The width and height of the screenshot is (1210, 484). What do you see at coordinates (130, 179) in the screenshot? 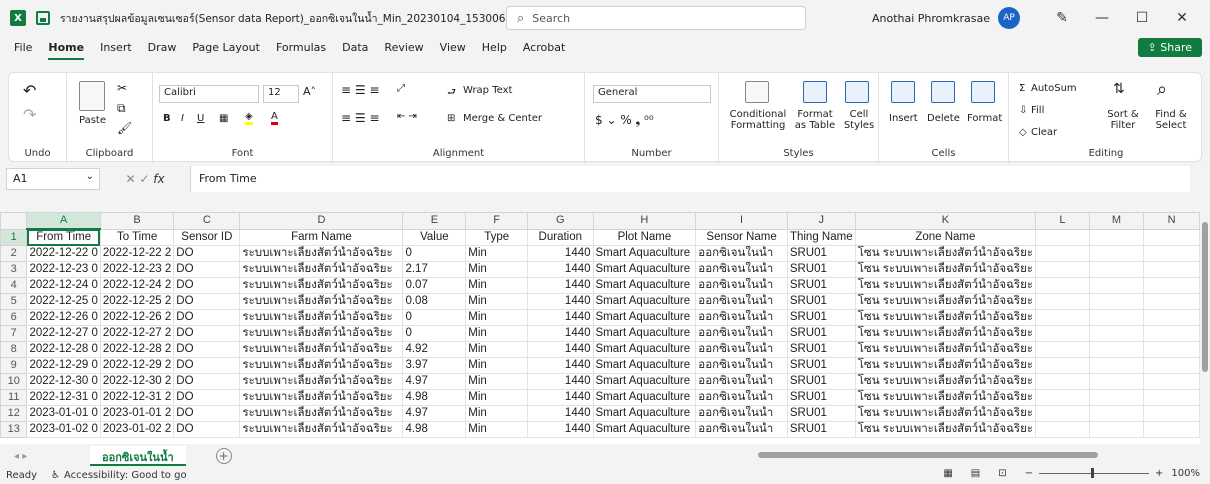
I see `cancel-icon: ✕` at bounding box center [130, 179].